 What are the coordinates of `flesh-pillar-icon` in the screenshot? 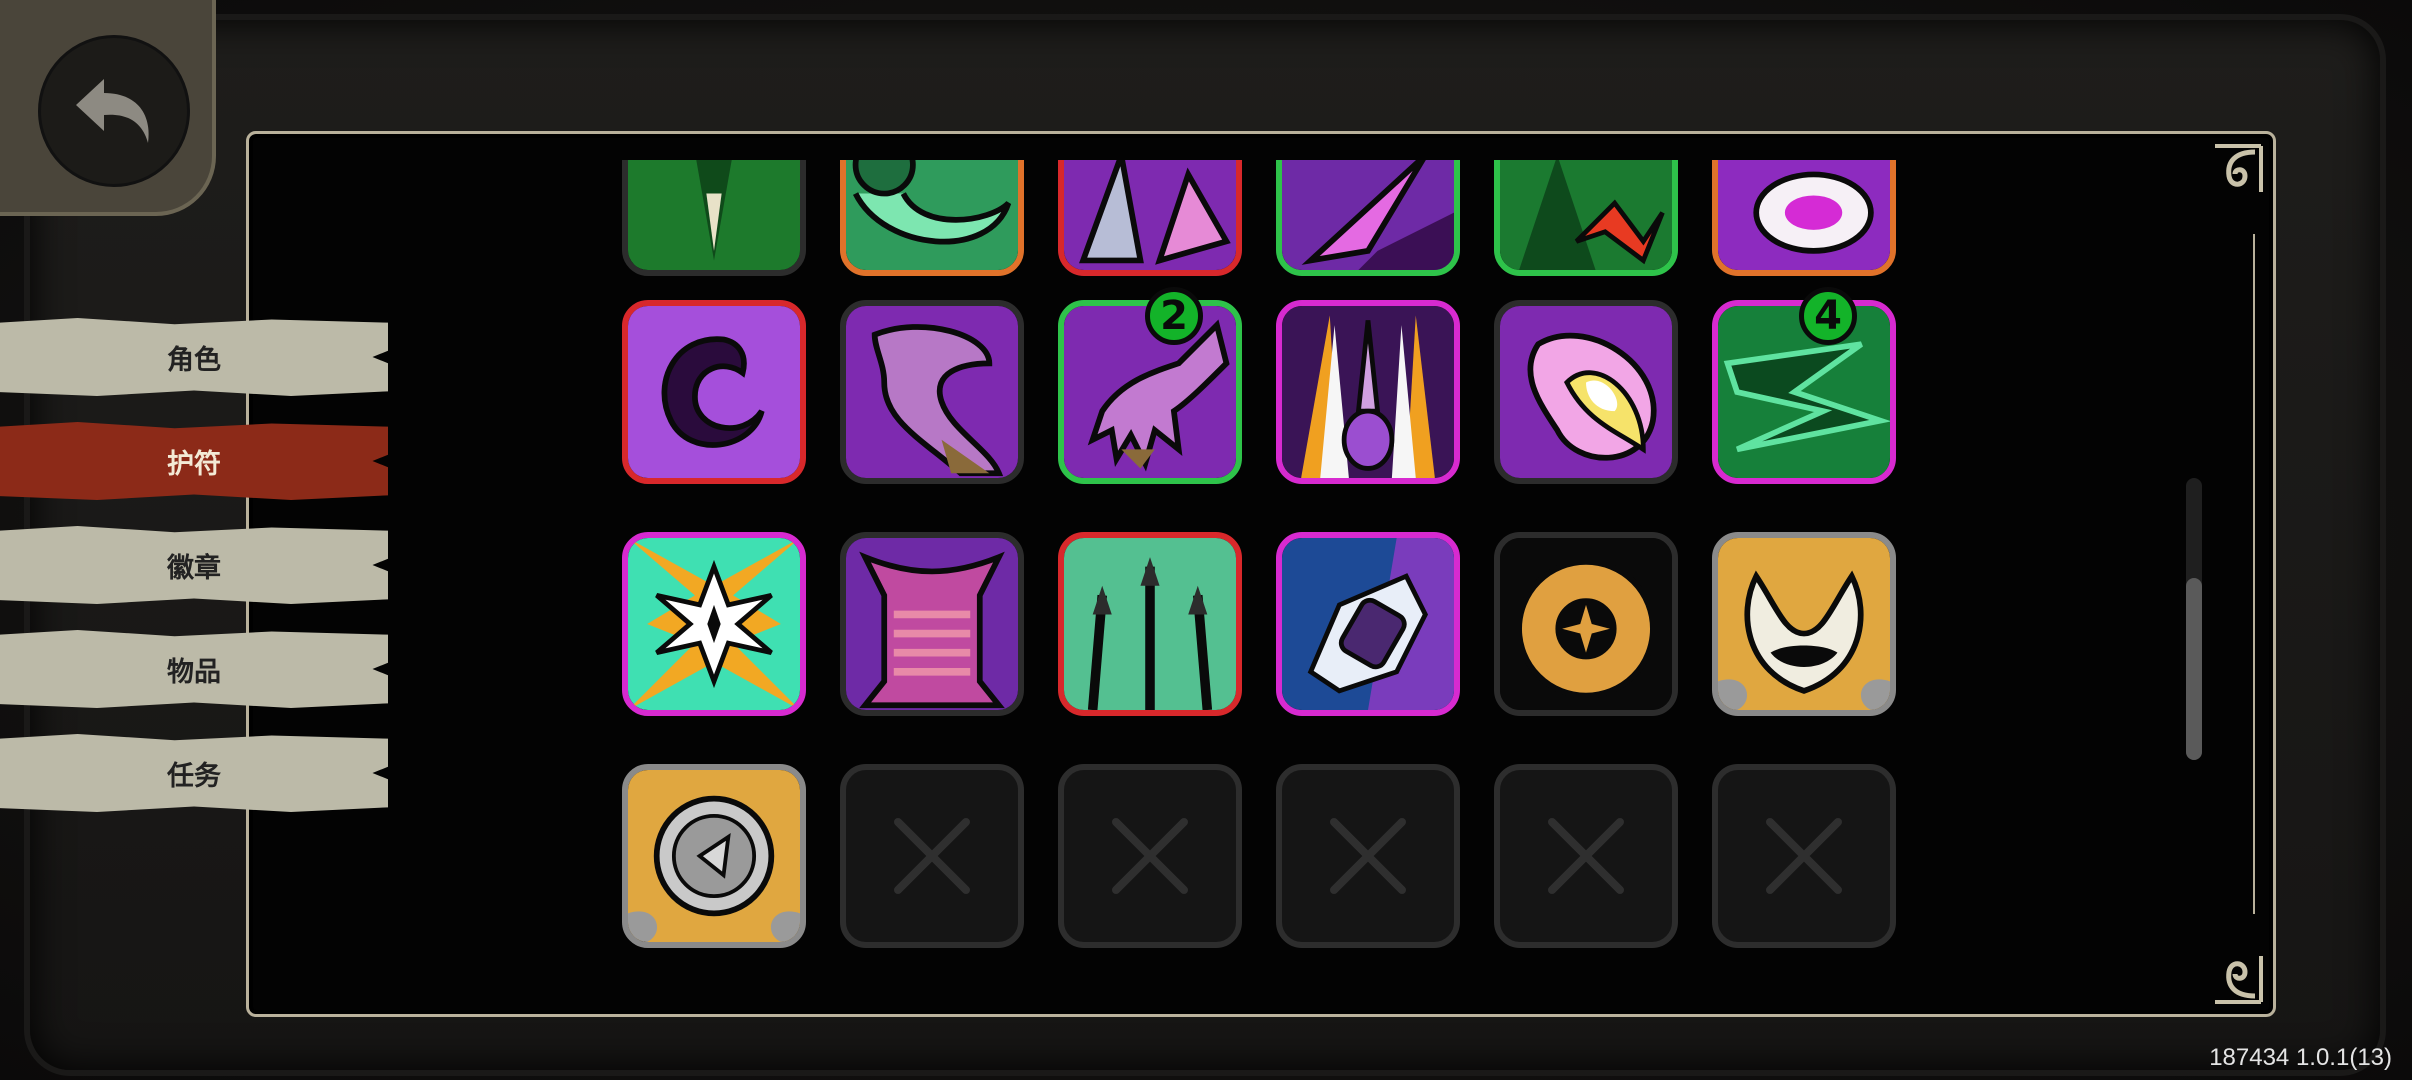 It's located at (932, 624).